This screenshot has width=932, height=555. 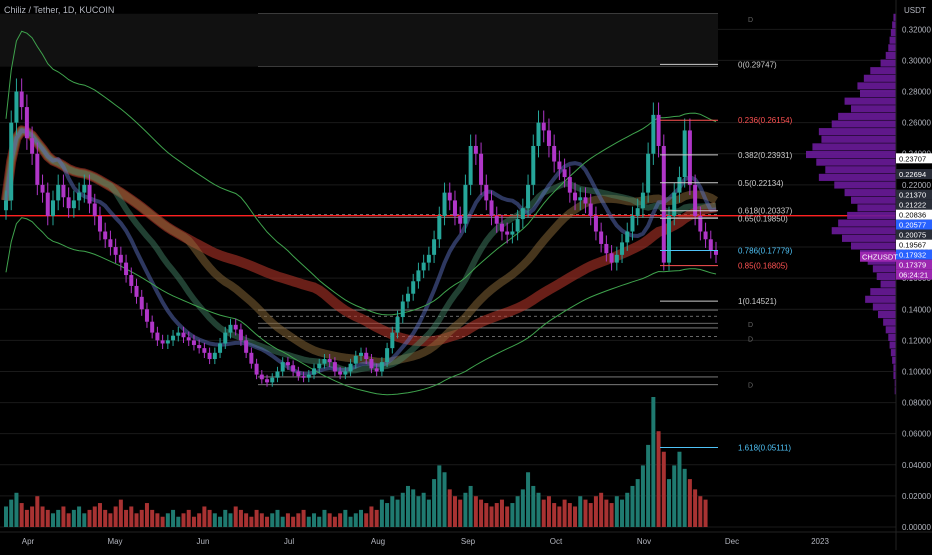 I want to click on price-label-text: 06:24:21, so click(x=913, y=275).